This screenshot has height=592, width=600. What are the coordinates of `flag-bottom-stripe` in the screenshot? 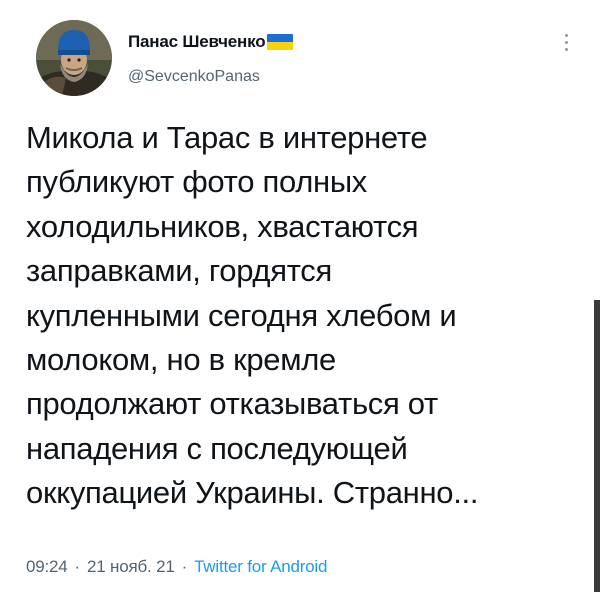 It's located at (280, 46).